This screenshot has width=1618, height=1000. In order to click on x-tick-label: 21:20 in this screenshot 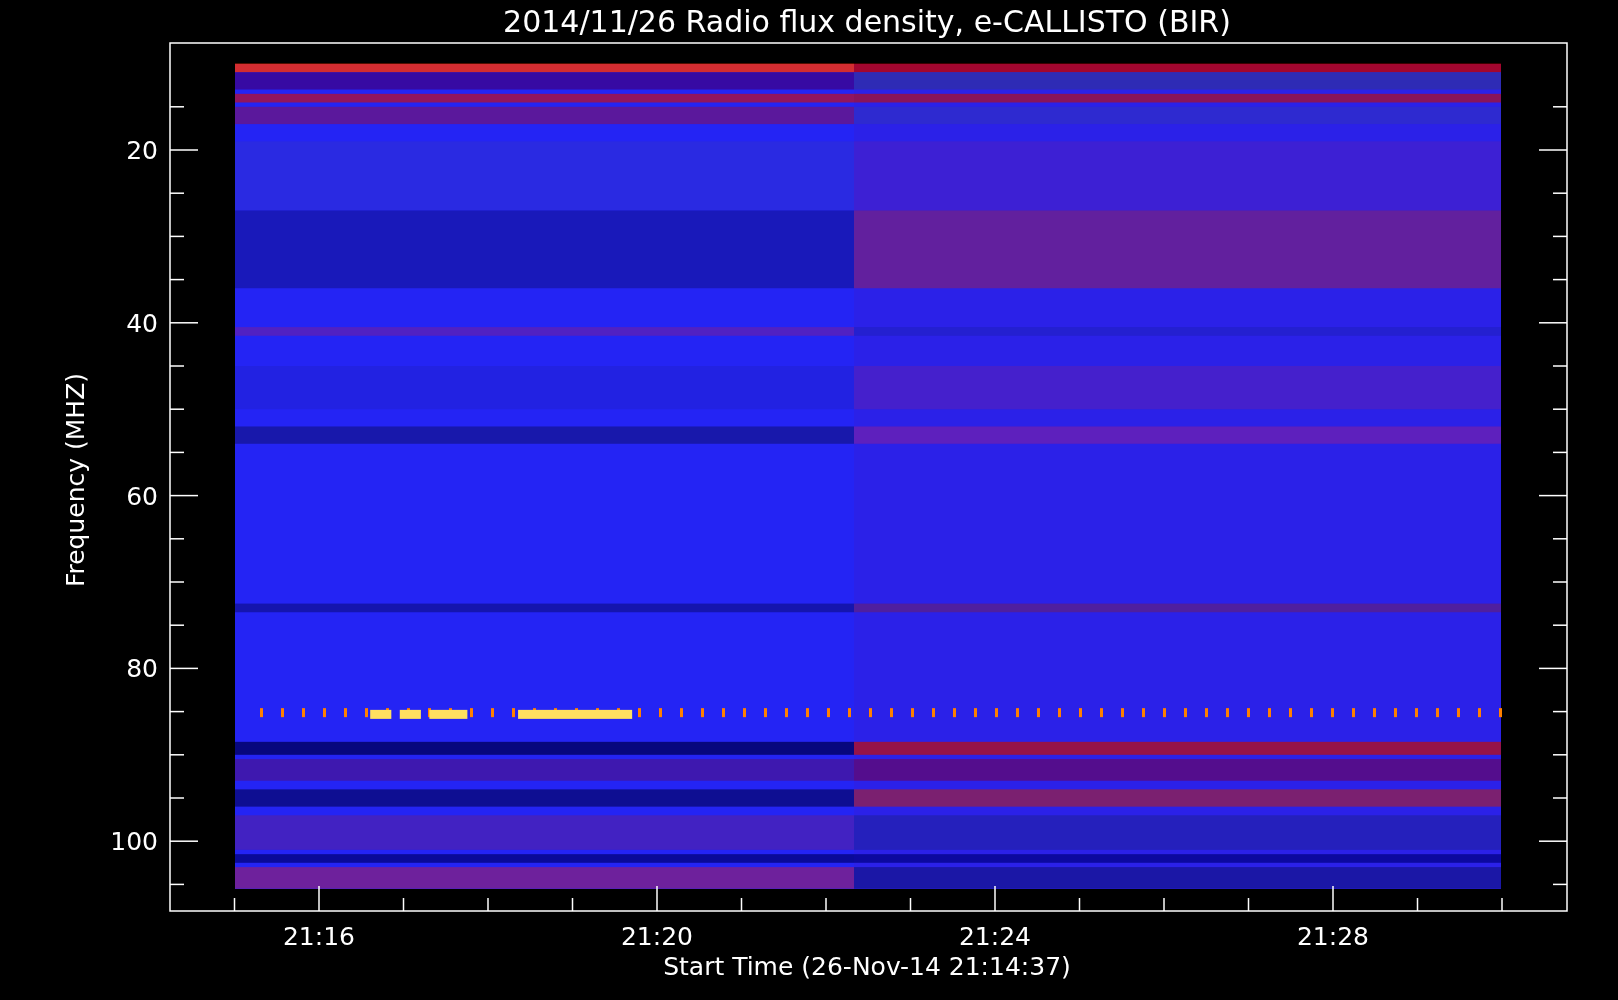, I will do `click(657, 936)`.